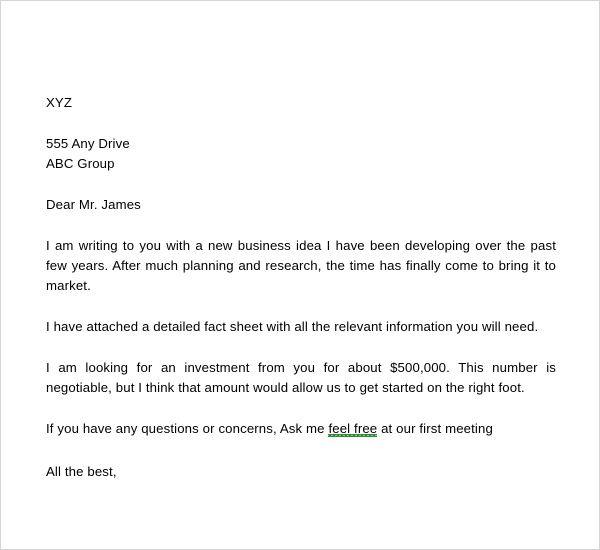 This screenshot has height=550, width=600. Describe the element at coordinates (81, 471) in the screenshot. I see `sign-off: All the best,` at that location.